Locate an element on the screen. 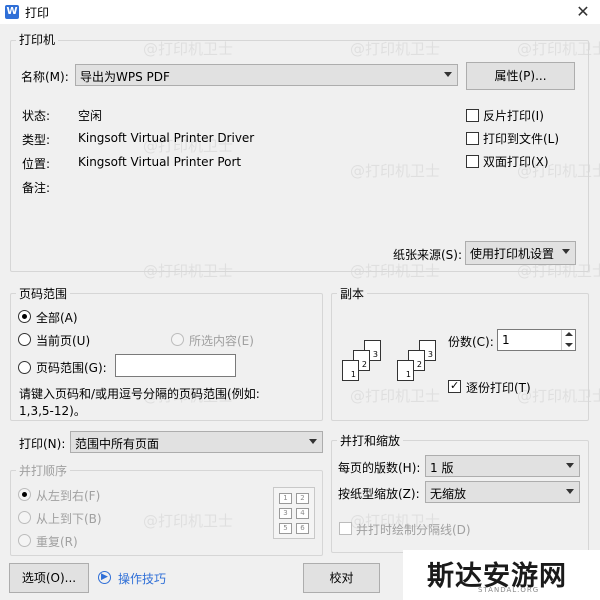 Image resolution: width=600 pixels, height=600 pixels. copies-count-input: 1 is located at coordinates (536, 340).